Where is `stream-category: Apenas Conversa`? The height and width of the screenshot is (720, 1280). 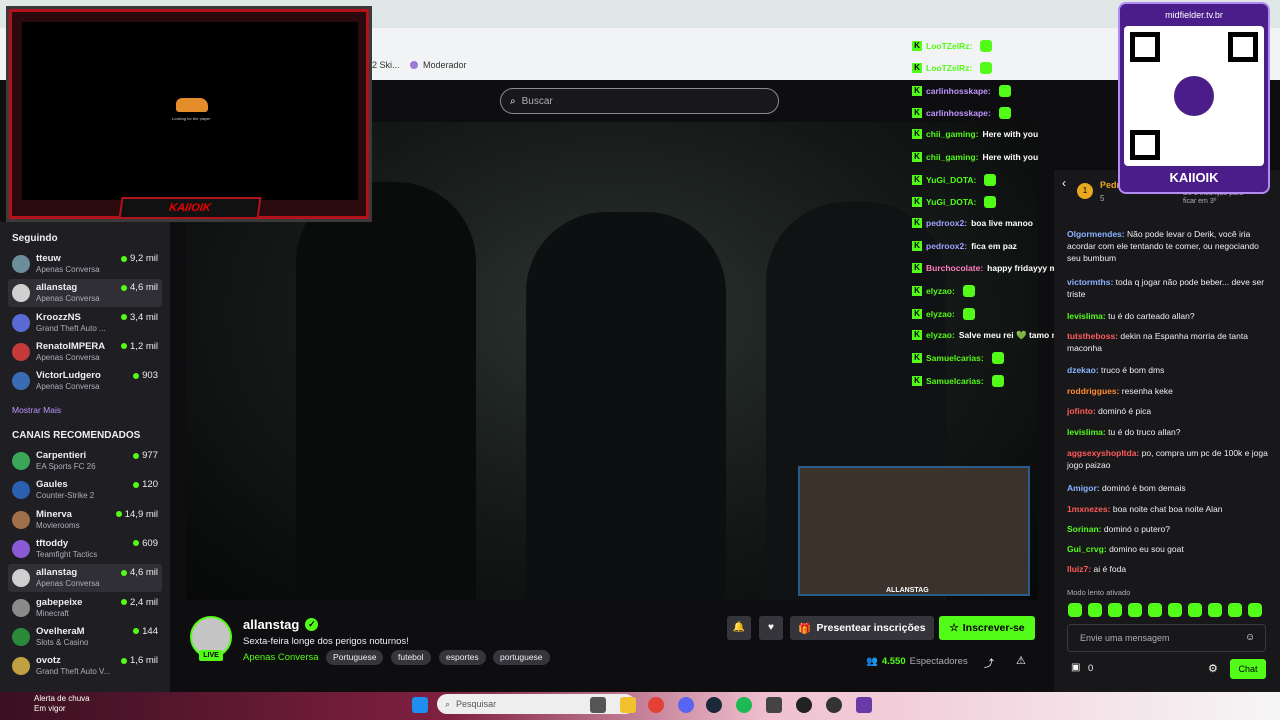
stream-category: Apenas Conversa is located at coordinates (281, 657).